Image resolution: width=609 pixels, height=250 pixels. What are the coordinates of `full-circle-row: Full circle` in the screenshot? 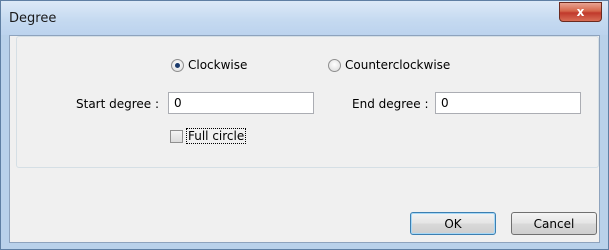 It's located at (208, 136).